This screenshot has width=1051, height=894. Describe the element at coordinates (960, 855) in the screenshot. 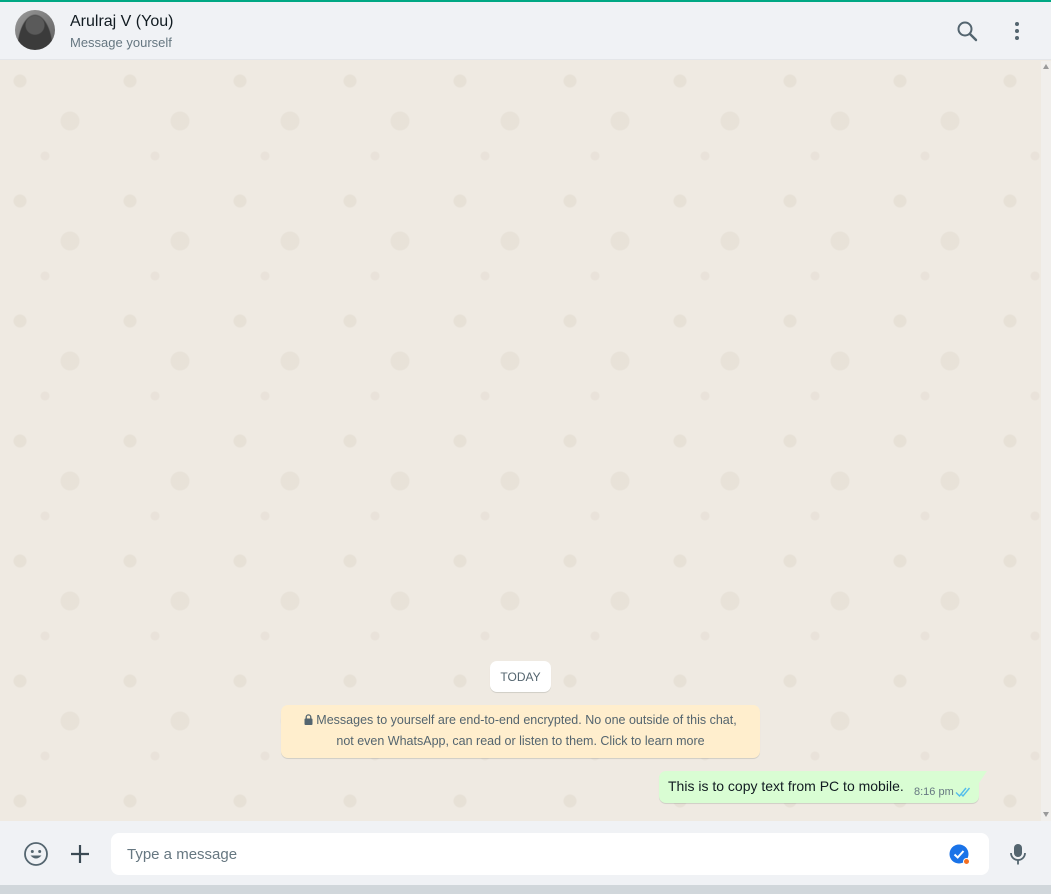

I see `grammar-assistant-icon` at that location.